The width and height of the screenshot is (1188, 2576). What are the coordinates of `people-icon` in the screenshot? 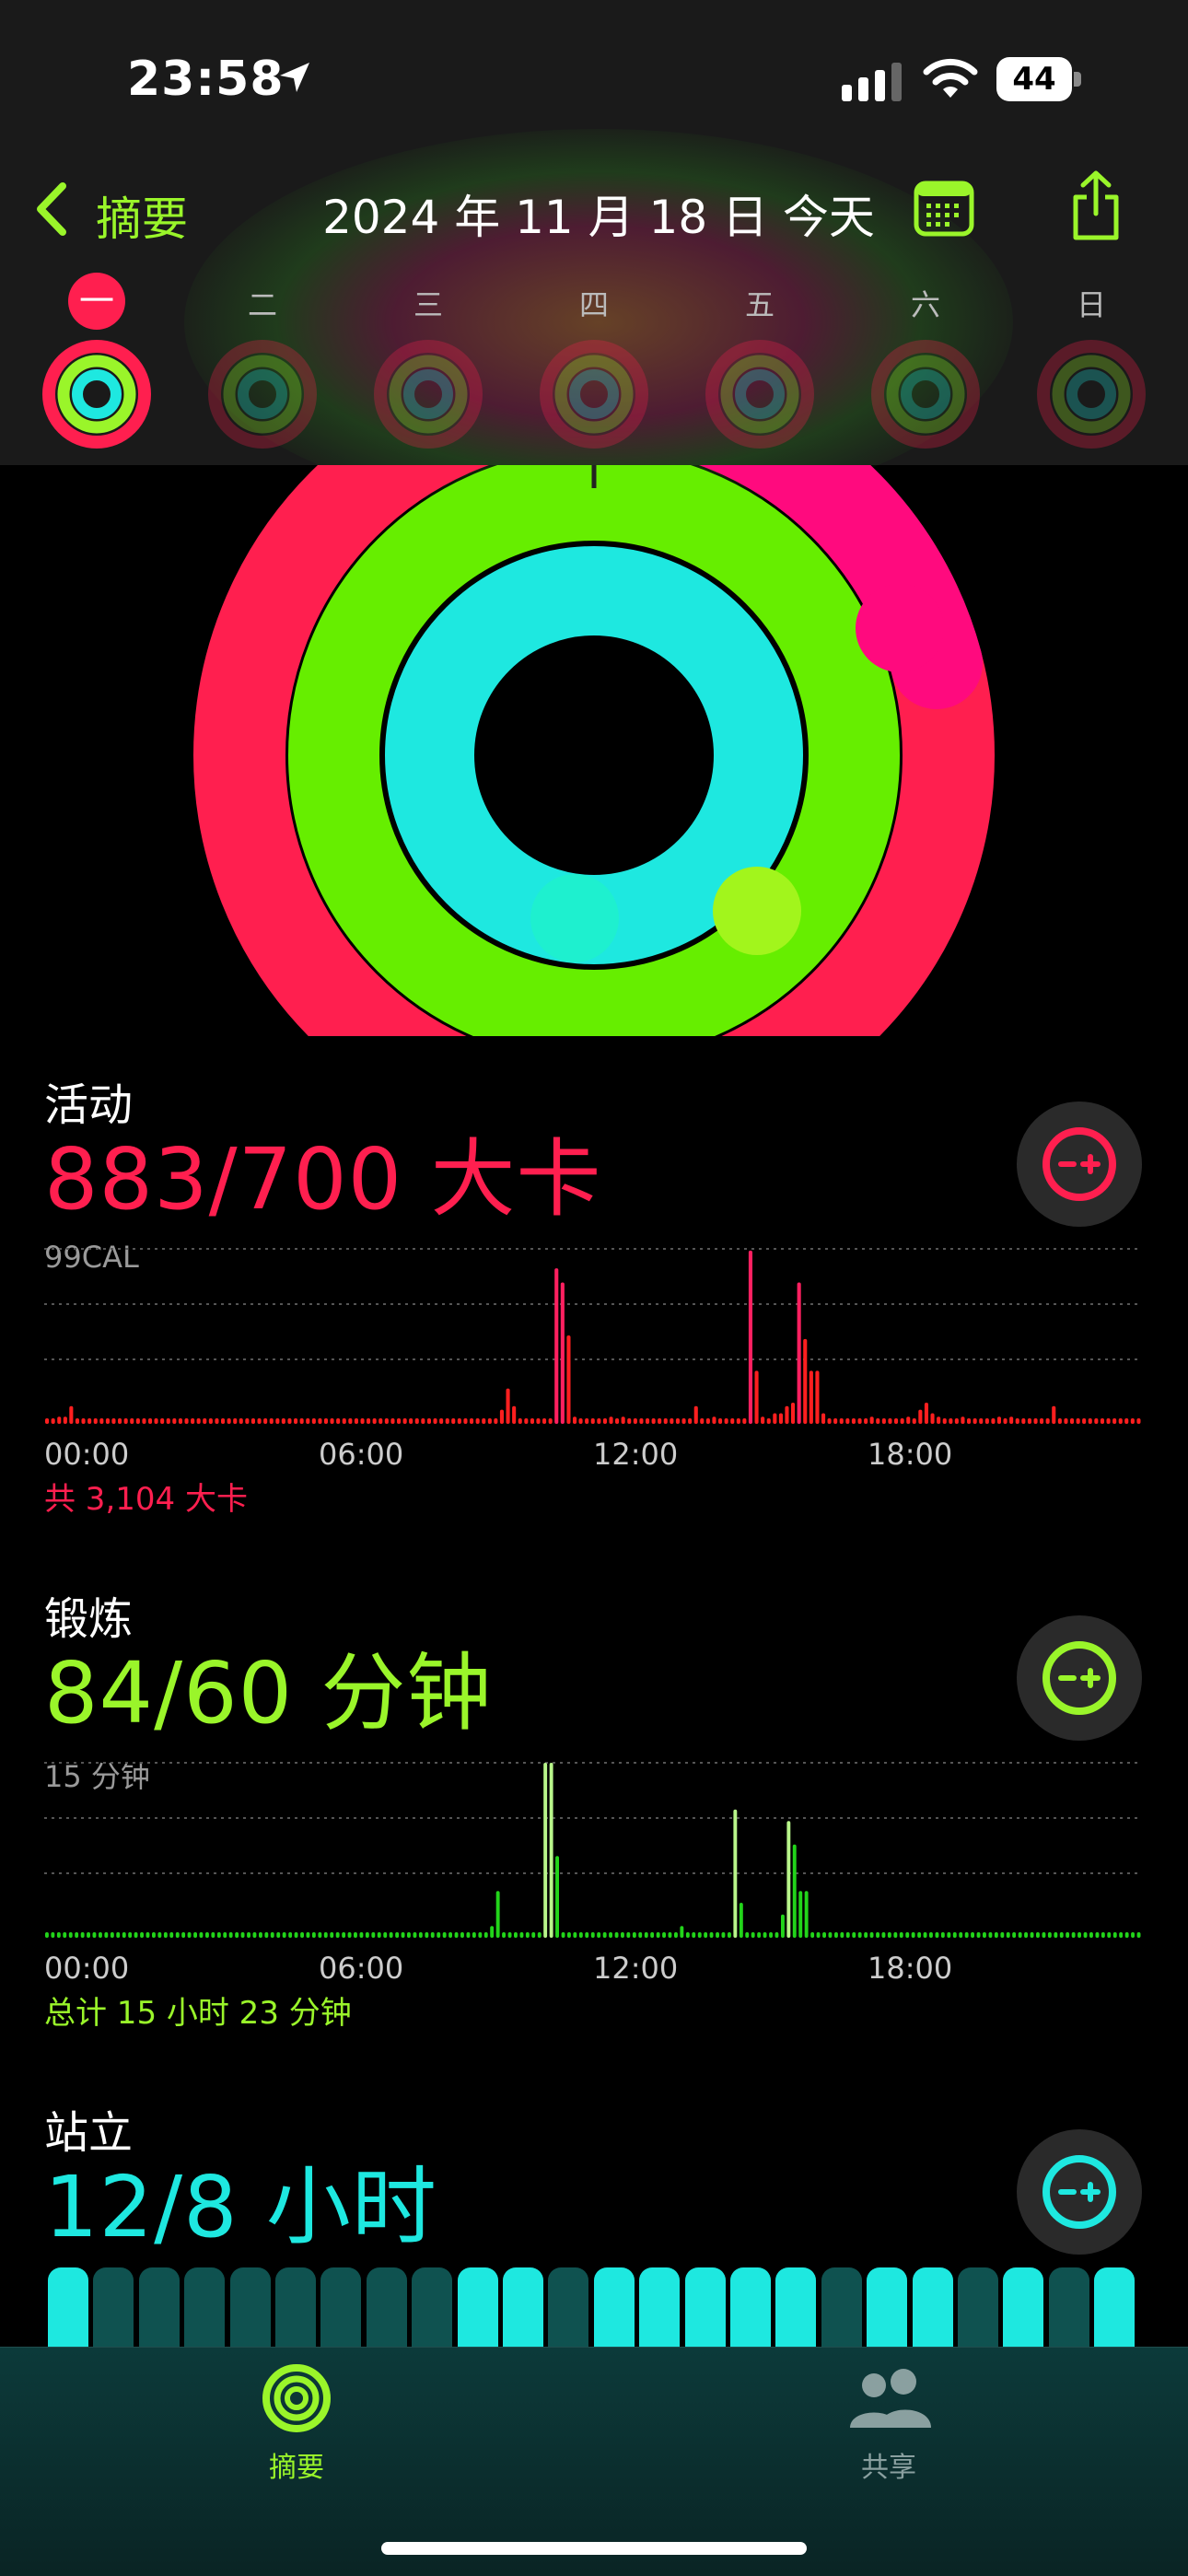 It's located at (889, 2398).